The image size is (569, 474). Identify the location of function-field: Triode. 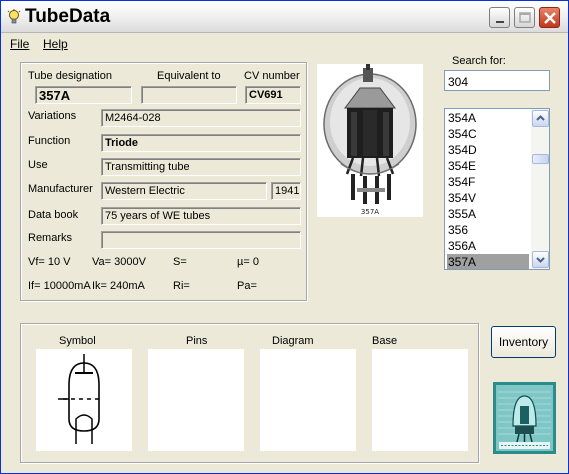
(201, 143).